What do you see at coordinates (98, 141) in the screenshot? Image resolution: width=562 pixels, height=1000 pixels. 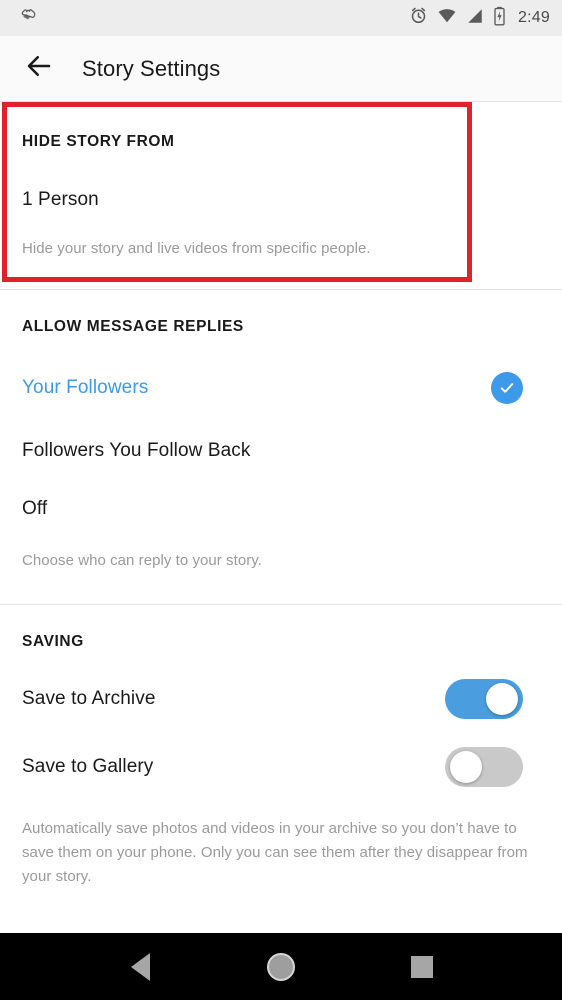 I see `hide-story-header: HIDE STORY FROM` at bounding box center [98, 141].